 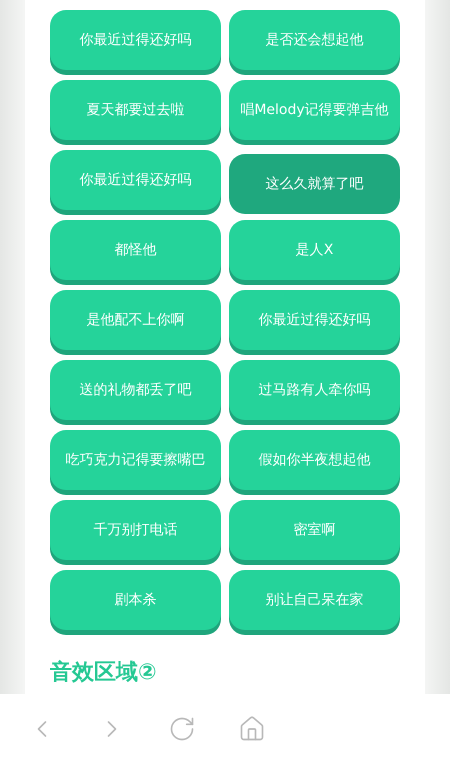 I want to click on reload-icon, so click(x=182, y=729).